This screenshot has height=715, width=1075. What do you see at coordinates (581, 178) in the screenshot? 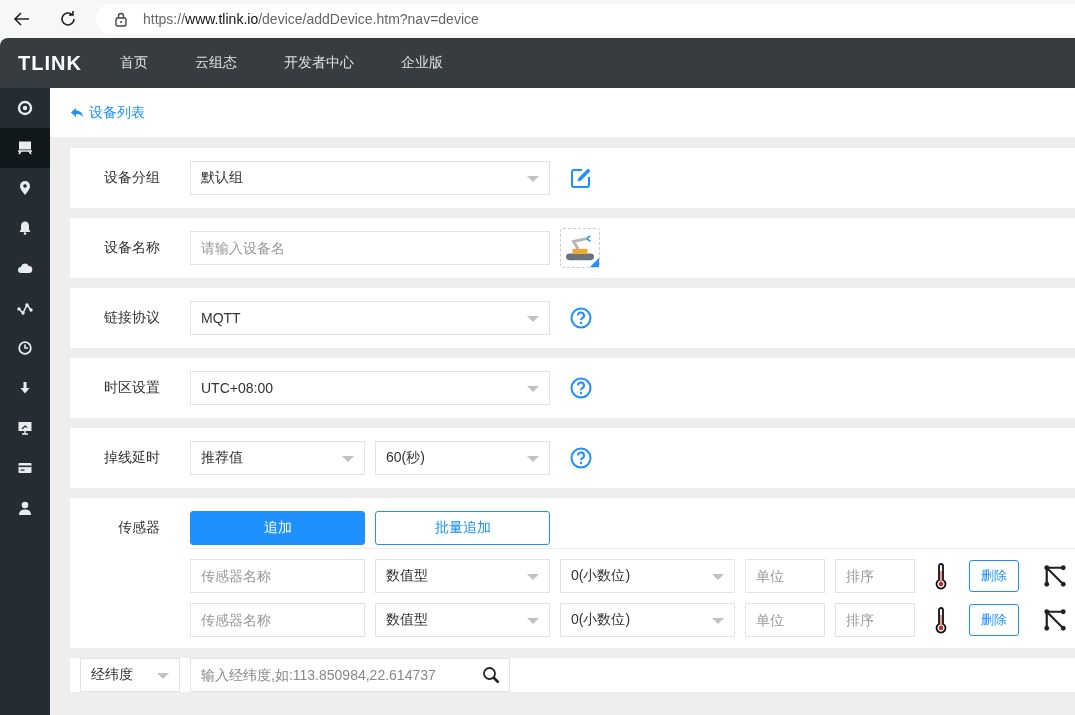
I see `edit-icon` at bounding box center [581, 178].